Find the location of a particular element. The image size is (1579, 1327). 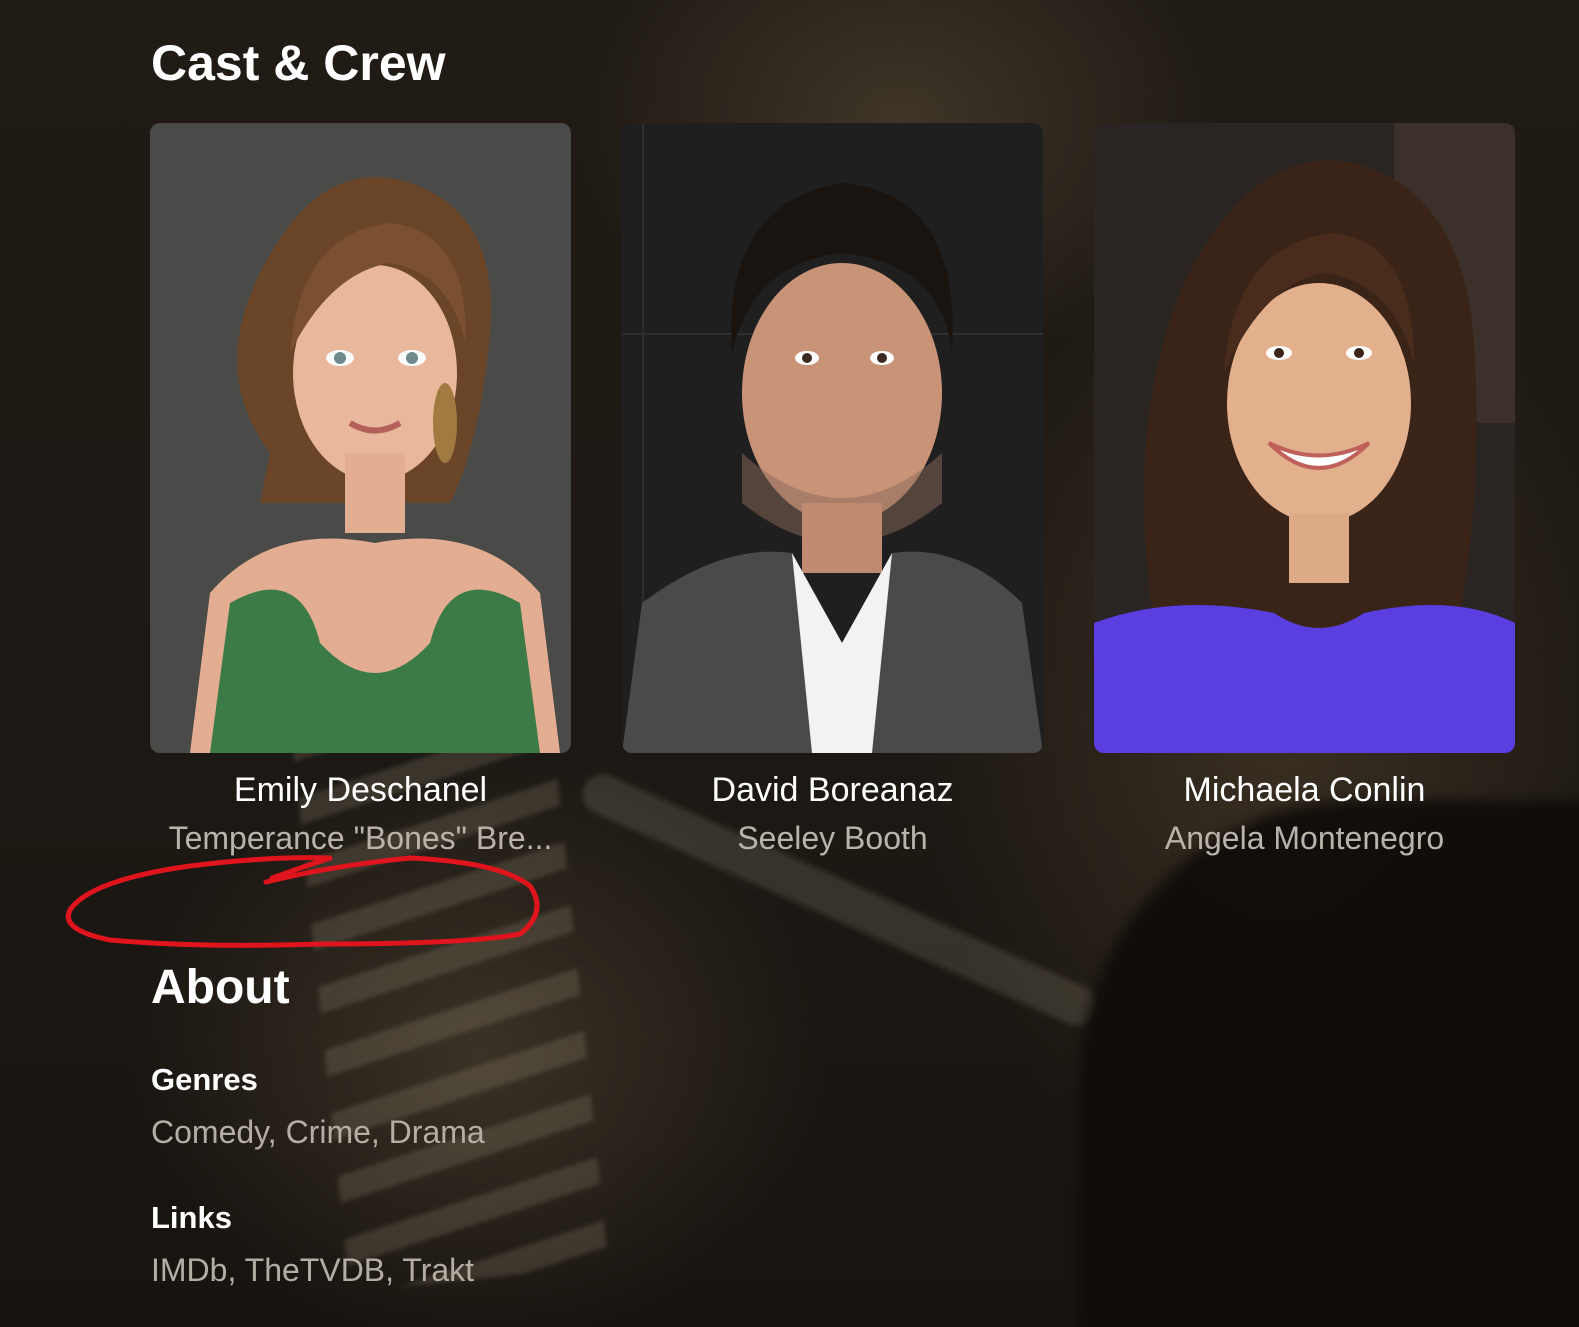

genre-item: Comedy is located at coordinates (209, 1132).